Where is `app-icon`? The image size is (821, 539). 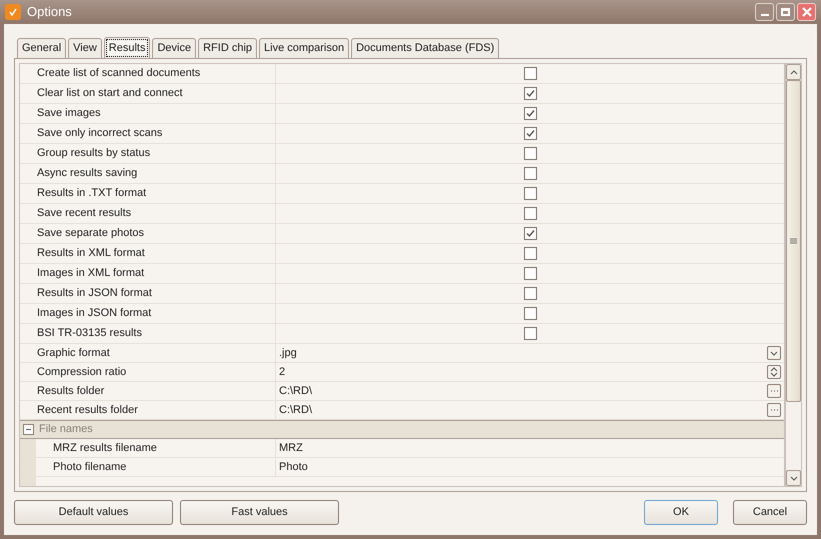
app-icon is located at coordinates (13, 12).